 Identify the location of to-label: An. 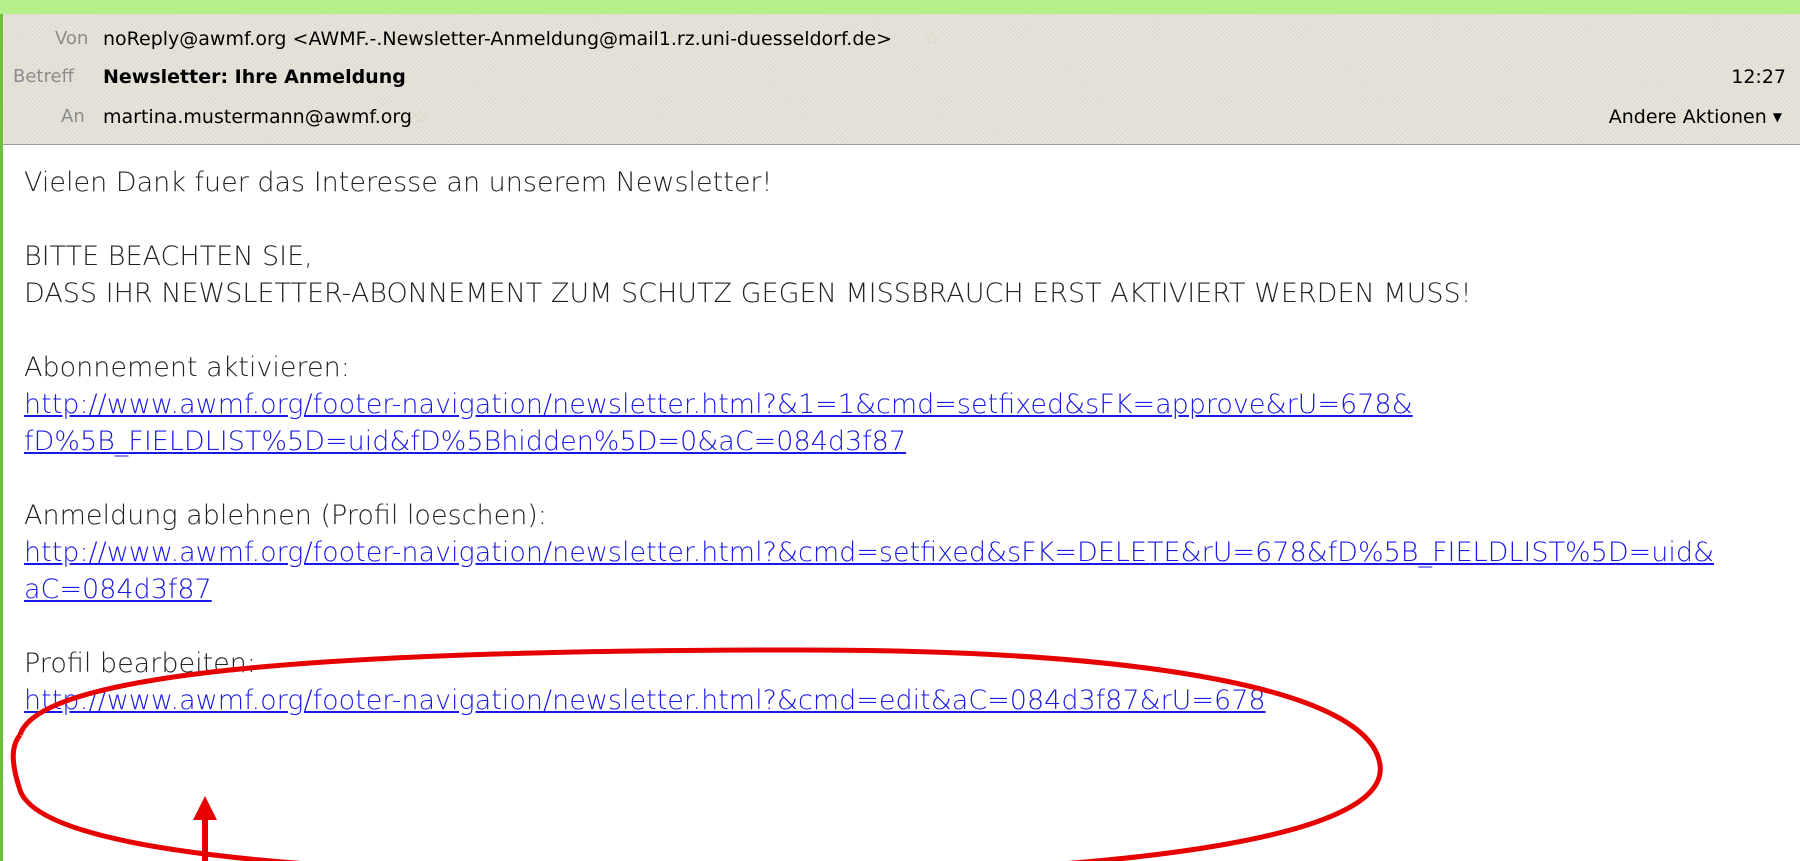
(73, 116).